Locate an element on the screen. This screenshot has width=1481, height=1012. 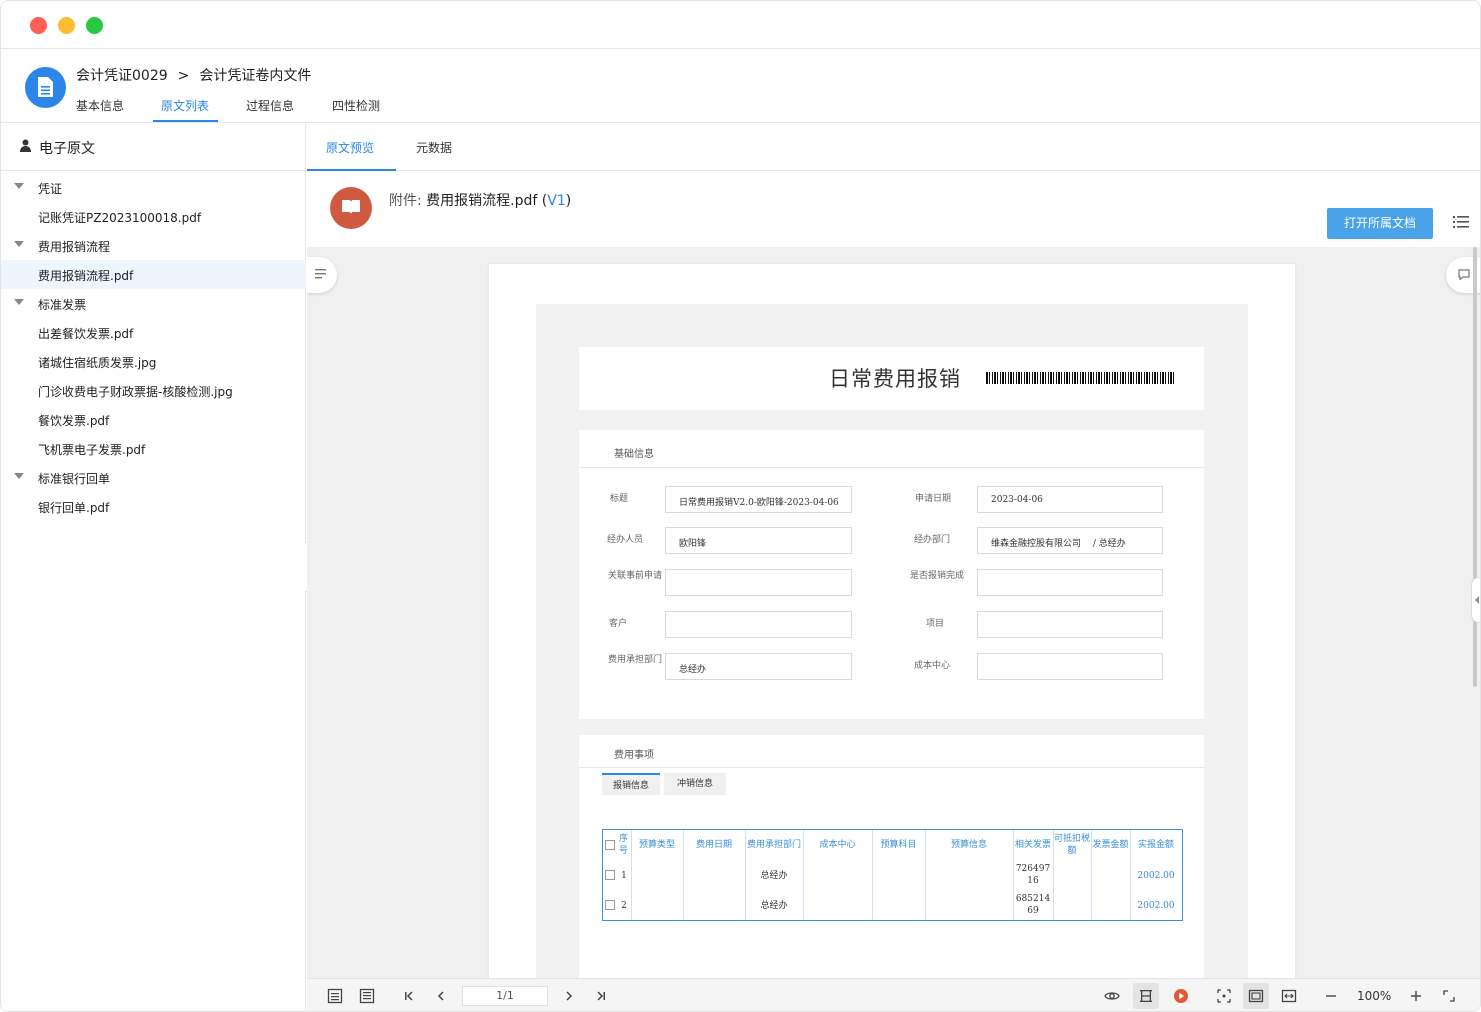
right-panel-handle is located at coordinates (1475, 600).